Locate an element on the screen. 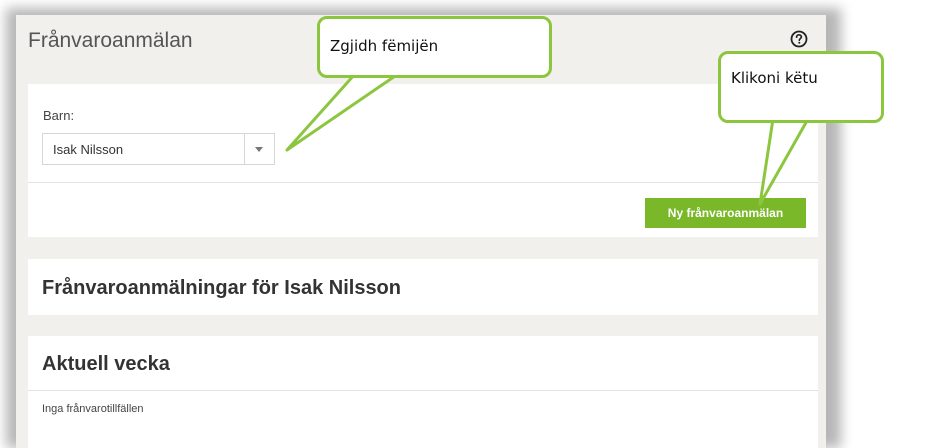  new-absence-button: Ny frånvaroanmälan is located at coordinates (725, 213).